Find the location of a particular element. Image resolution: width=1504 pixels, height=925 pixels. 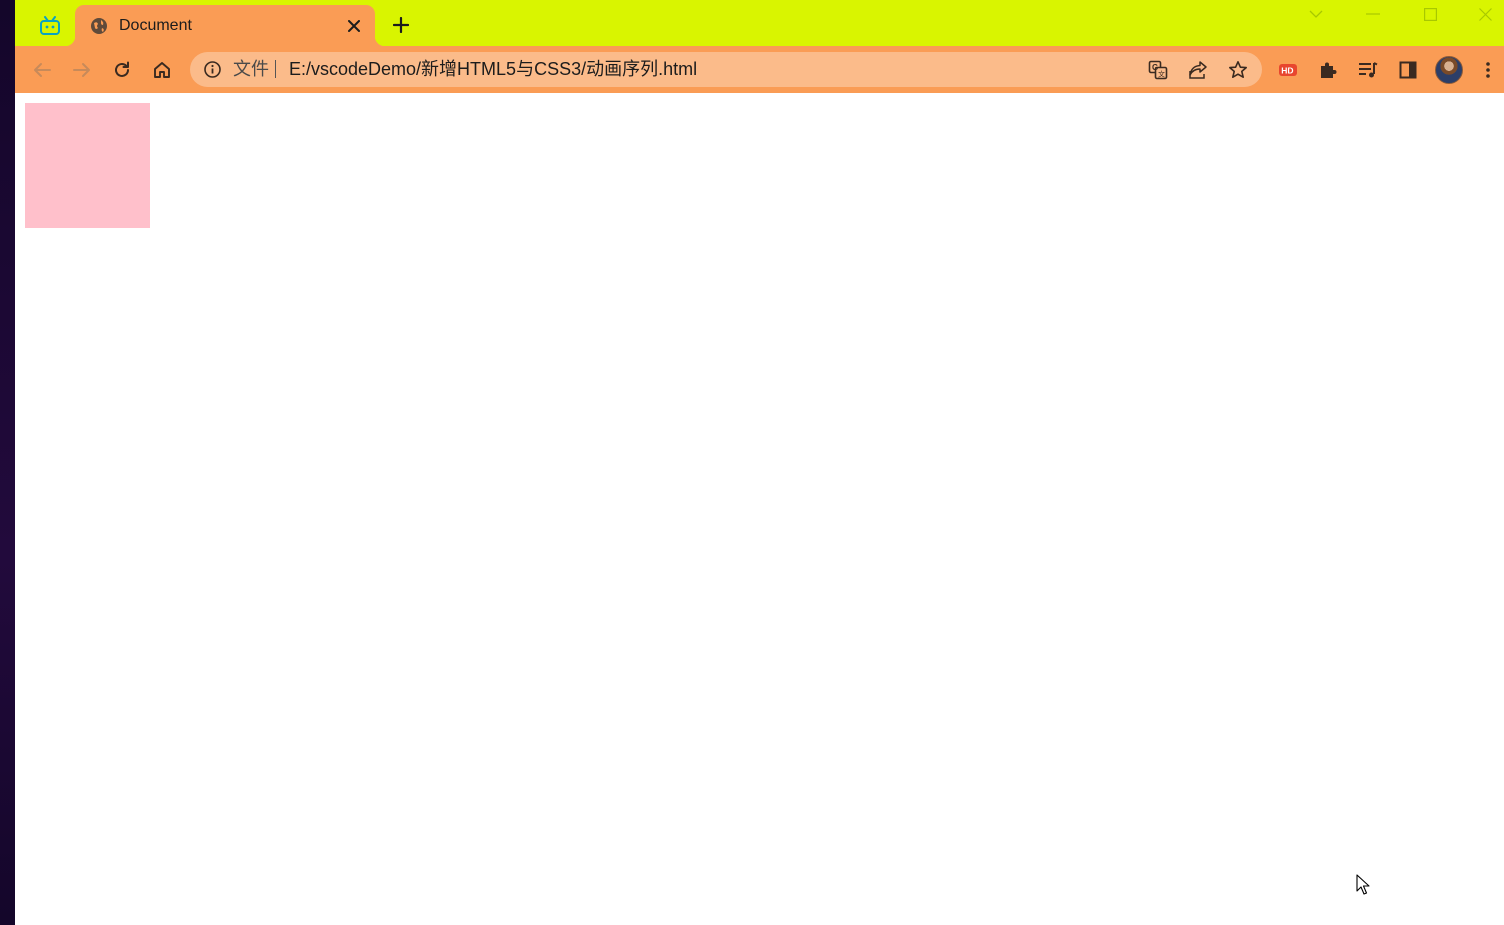

tab-list-dropdown-button is located at coordinates (1316, 14).